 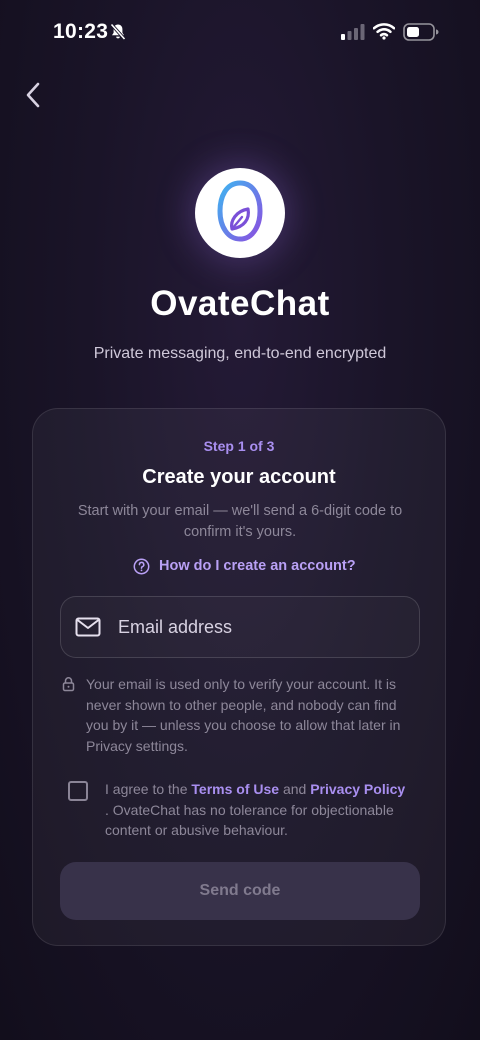 What do you see at coordinates (421, 34) in the screenshot?
I see `battery-icon` at bounding box center [421, 34].